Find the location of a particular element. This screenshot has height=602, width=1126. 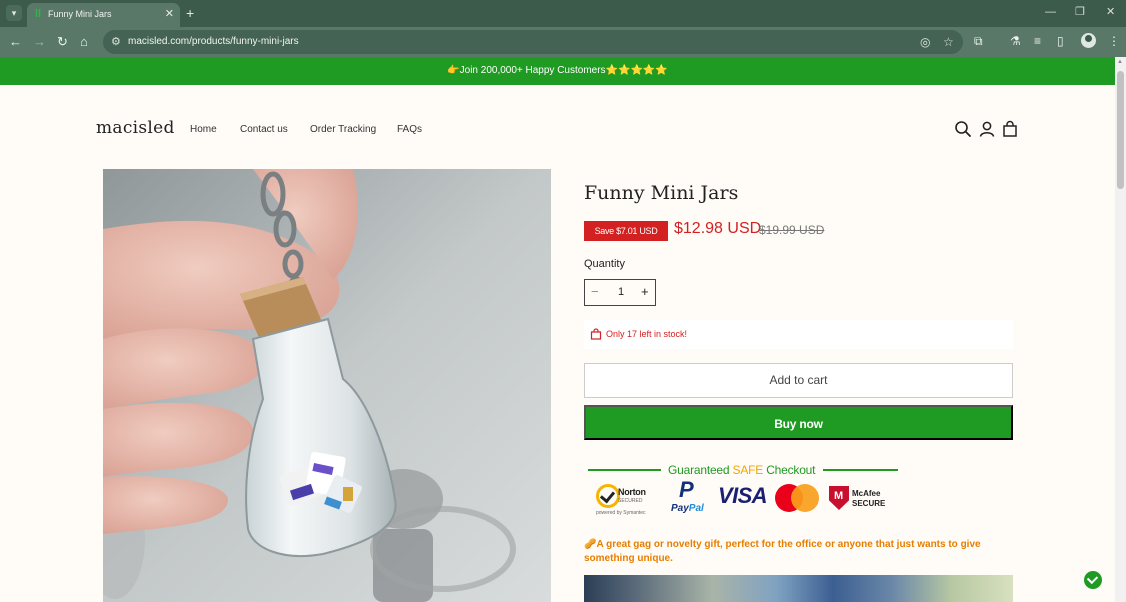

media-icon: ≡ is located at coordinates (1037, 41).